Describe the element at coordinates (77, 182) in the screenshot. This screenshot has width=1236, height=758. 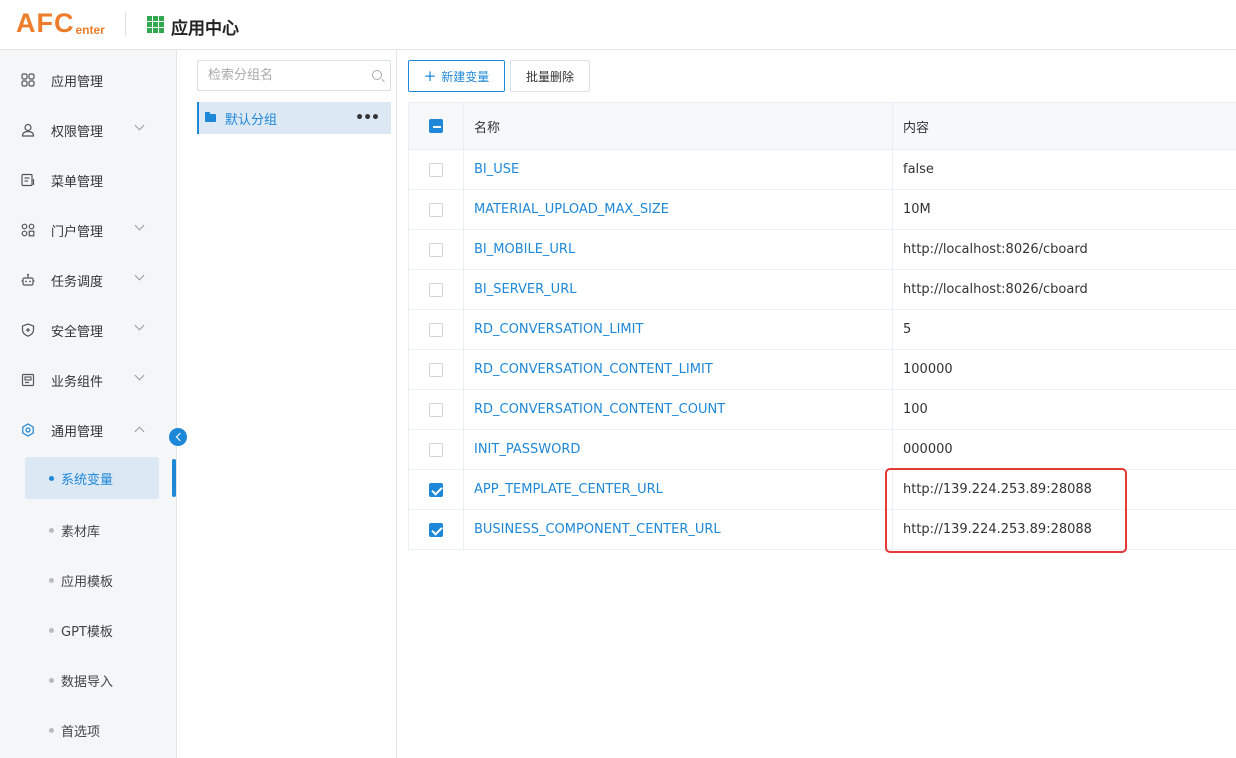
I see `sidebar-item-label: 菜单管理` at that location.